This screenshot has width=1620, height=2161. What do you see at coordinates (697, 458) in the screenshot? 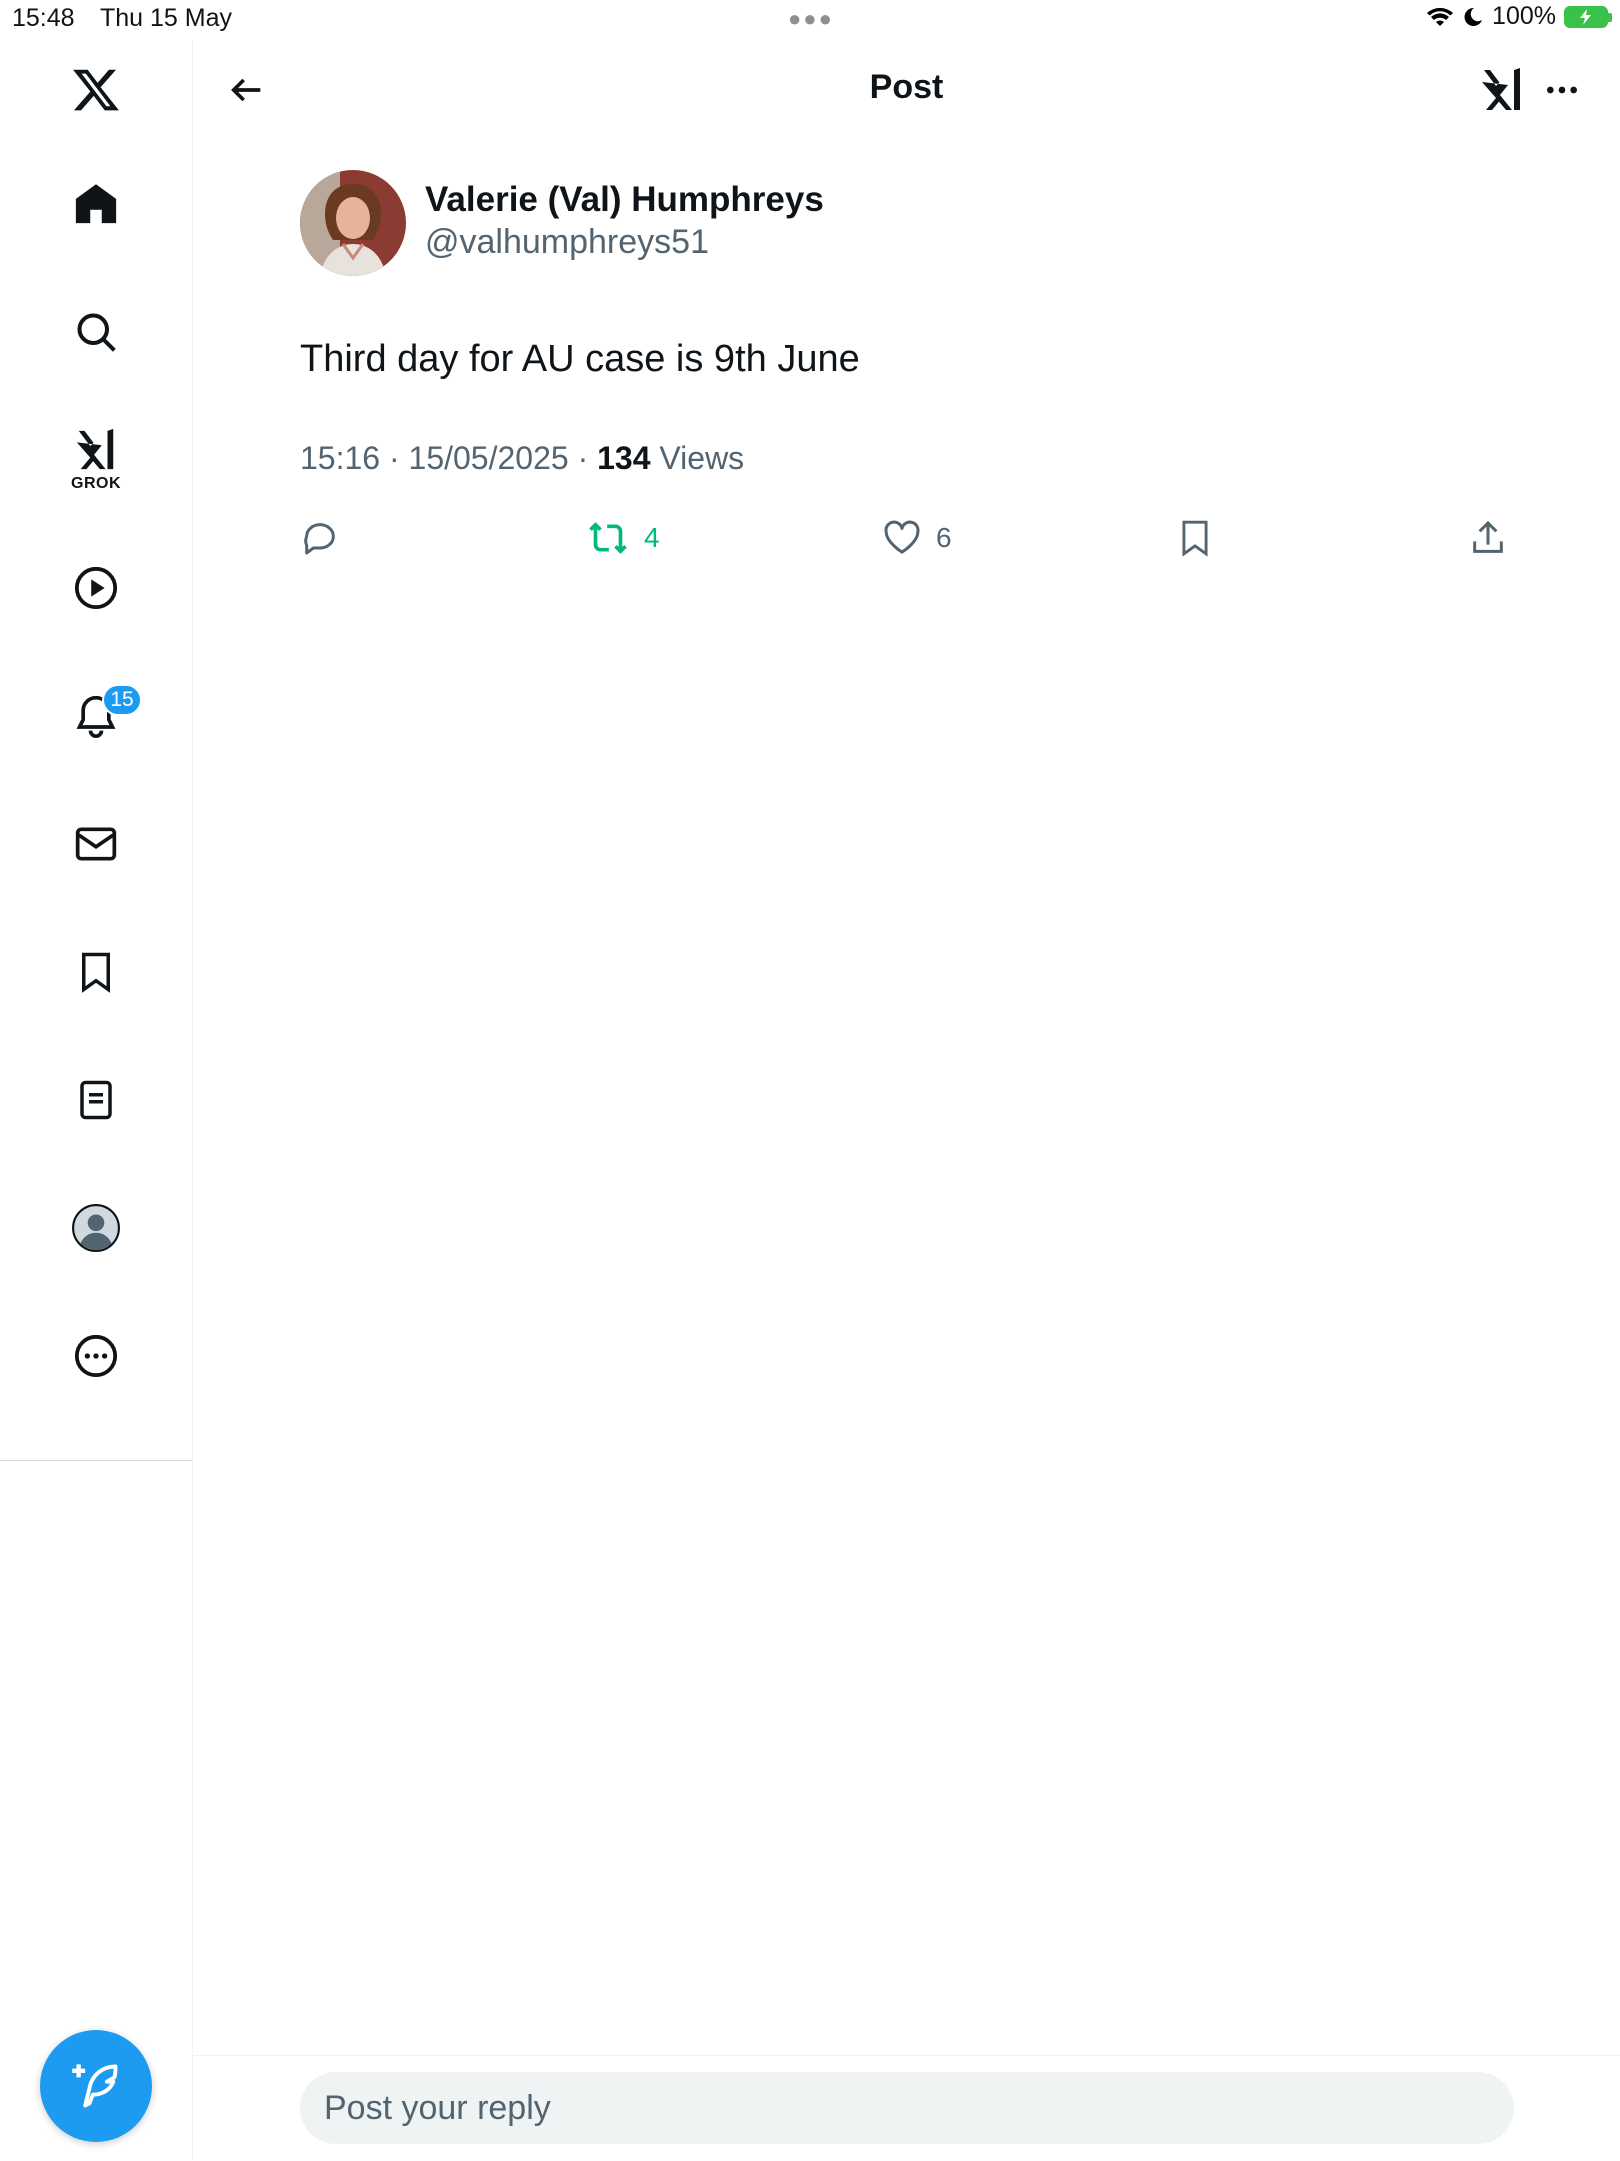
I see `views-label: Views` at bounding box center [697, 458].